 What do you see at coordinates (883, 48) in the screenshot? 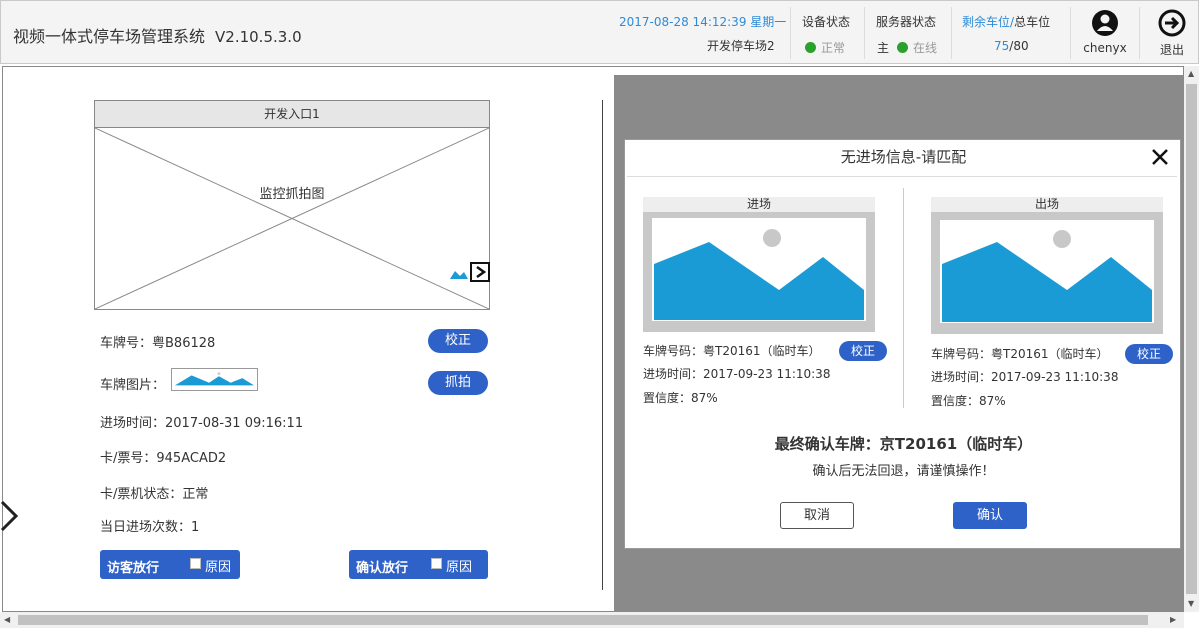
I see `server-role: 主` at bounding box center [883, 48].